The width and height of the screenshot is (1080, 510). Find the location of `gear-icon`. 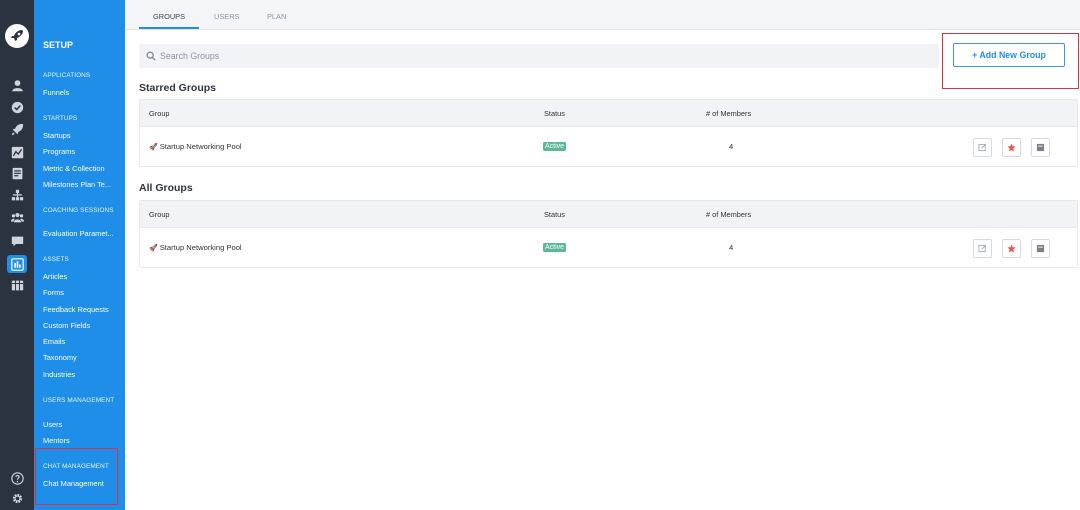

gear-icon is located at coordinates (17, 498).